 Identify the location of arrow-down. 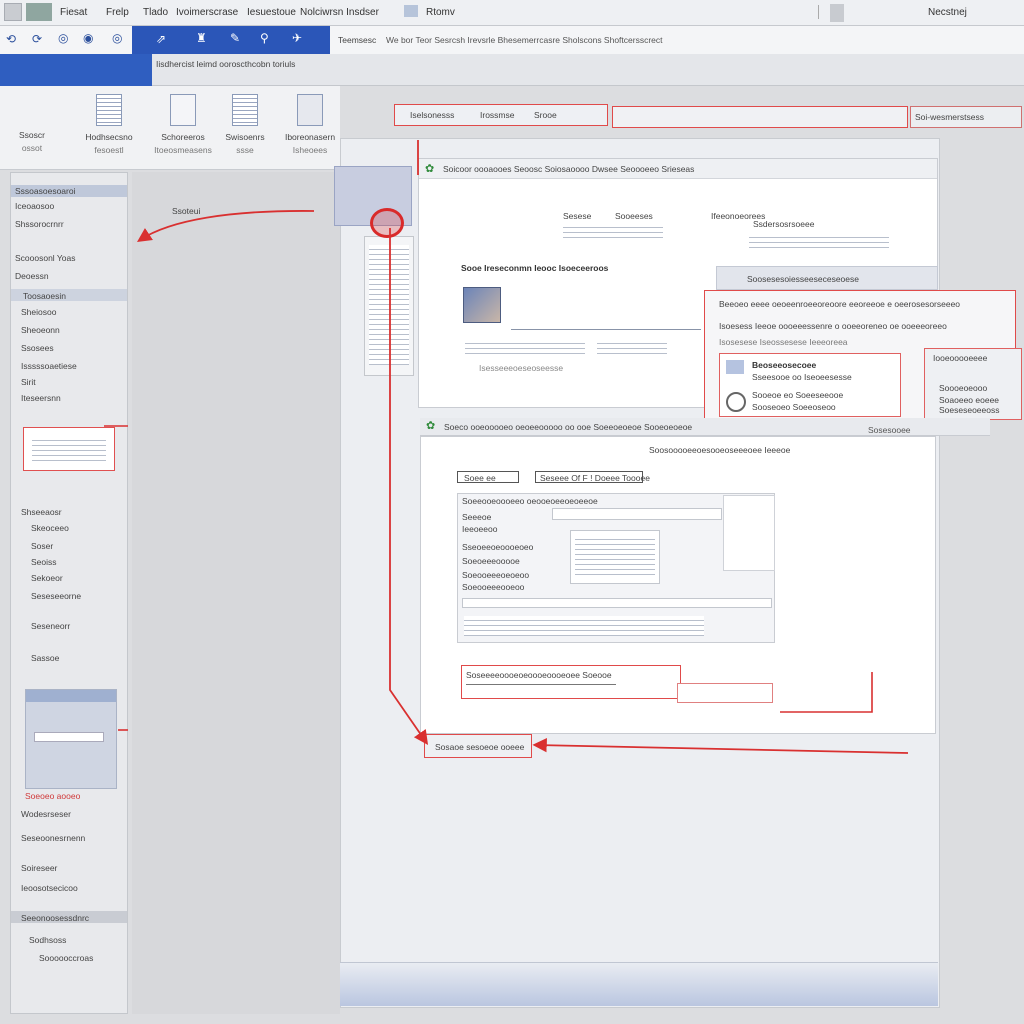
(409, 486).